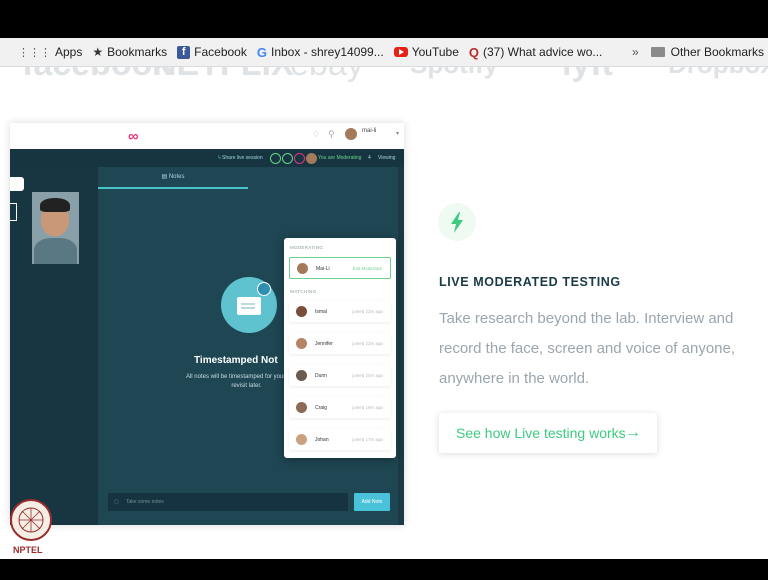 This screenshot has width=768, height=580. Describe the element at coordinates (426, 52) in the screenshot. I see `bookmark-youtube: YouTube` at that location.